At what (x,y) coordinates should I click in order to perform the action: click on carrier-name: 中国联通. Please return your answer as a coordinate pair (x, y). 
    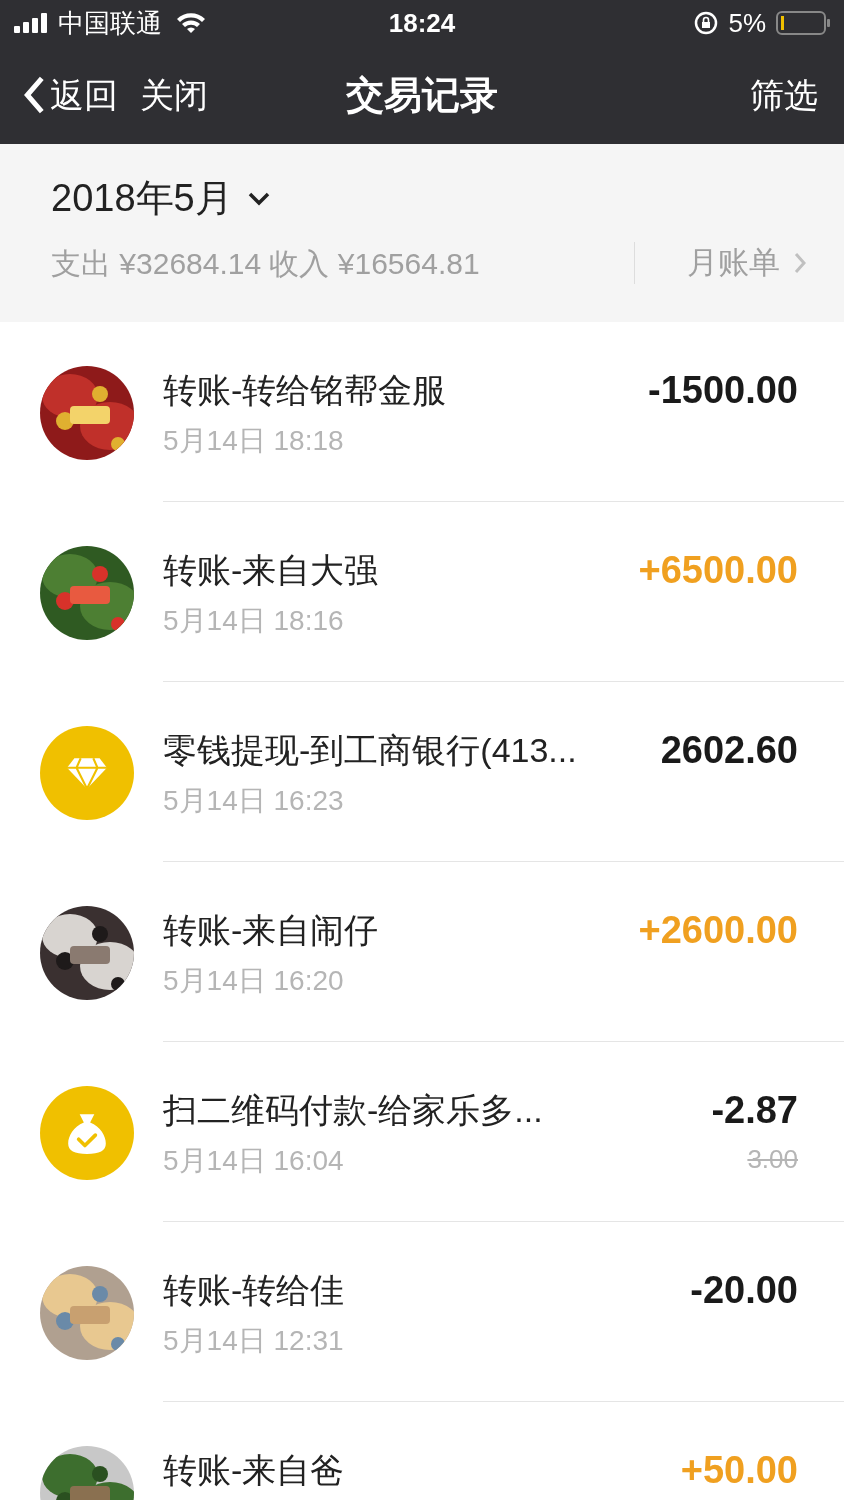
    Looking at the image, I should click on (110, 23).